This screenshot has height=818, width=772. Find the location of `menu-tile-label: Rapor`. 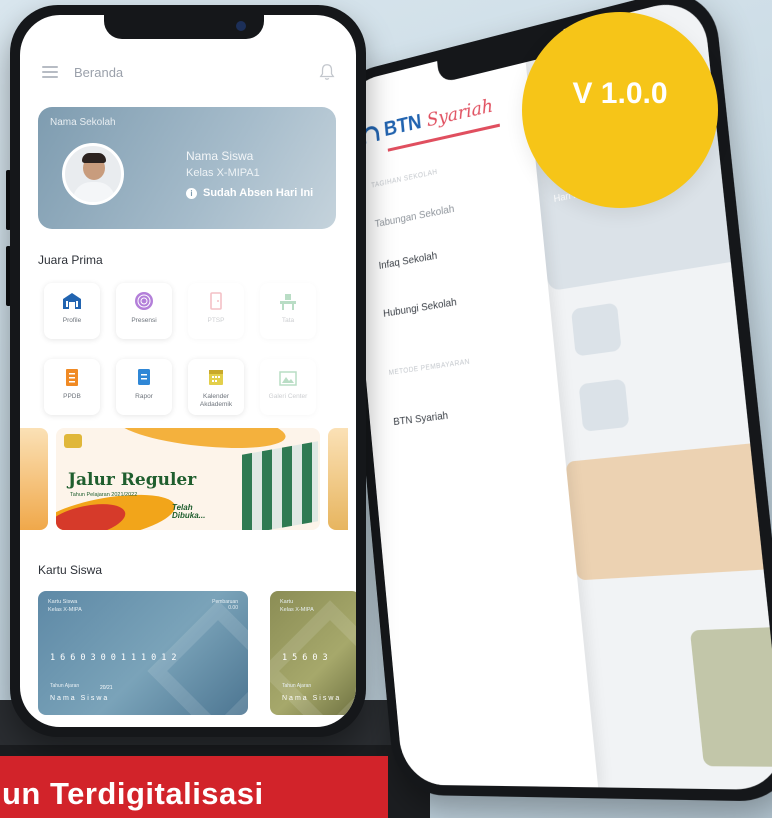

menu-tile-label: Rapor is located at coordinates (144, 397).